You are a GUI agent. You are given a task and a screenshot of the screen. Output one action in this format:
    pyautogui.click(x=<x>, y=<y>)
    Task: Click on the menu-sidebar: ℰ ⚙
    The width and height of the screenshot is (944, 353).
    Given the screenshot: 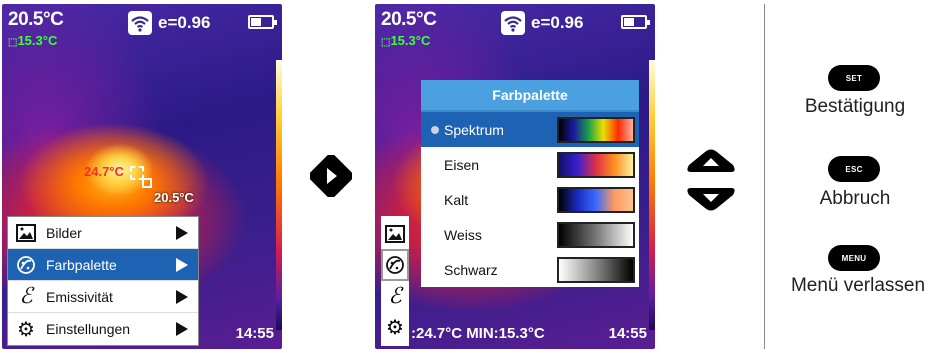 What is the action you would take?
    pyautogui.click(x=395, y=281)
    